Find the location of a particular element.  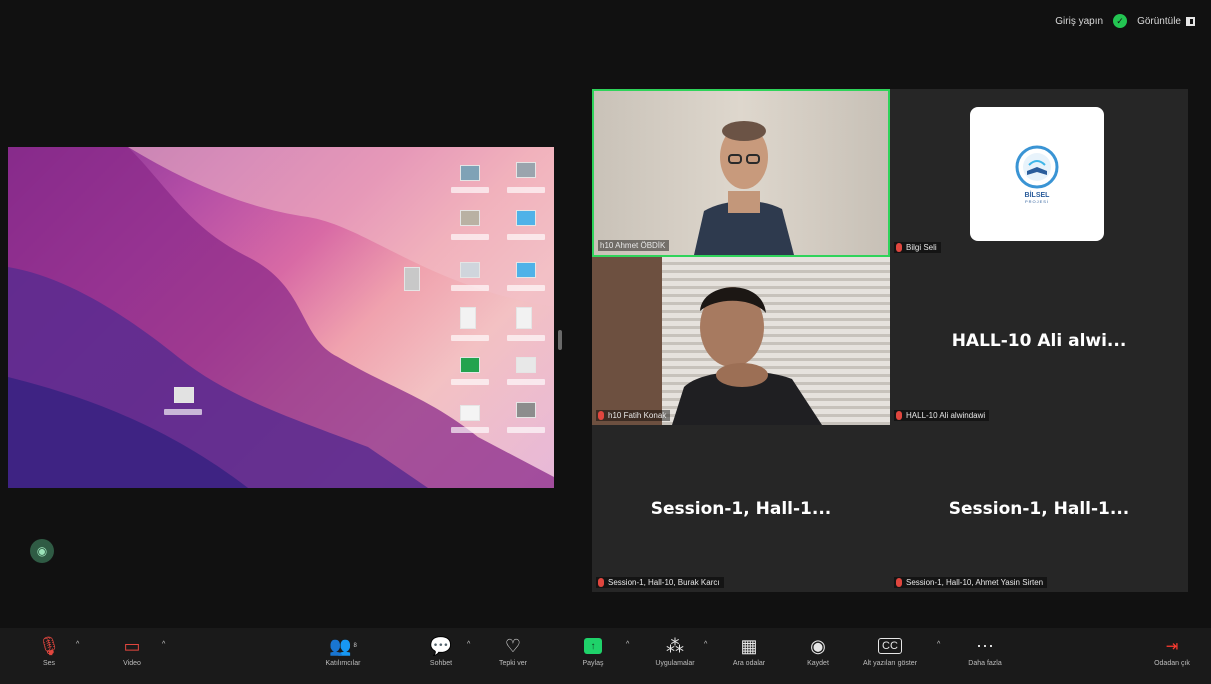

signin-label: Giriş yapın is located at coordinates (1079, 21).